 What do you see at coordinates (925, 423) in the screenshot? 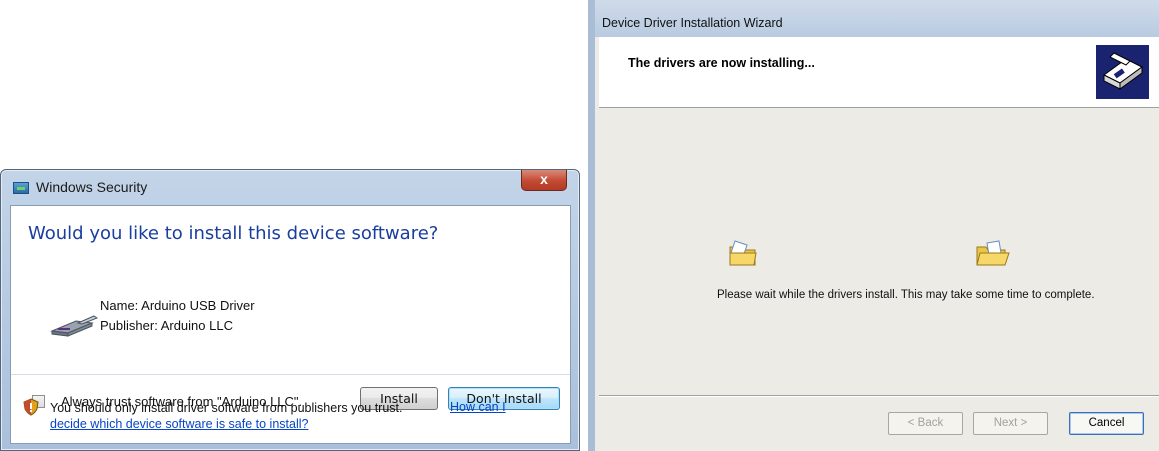
I see `back-button: < Back` at bounding box center [925, 423].